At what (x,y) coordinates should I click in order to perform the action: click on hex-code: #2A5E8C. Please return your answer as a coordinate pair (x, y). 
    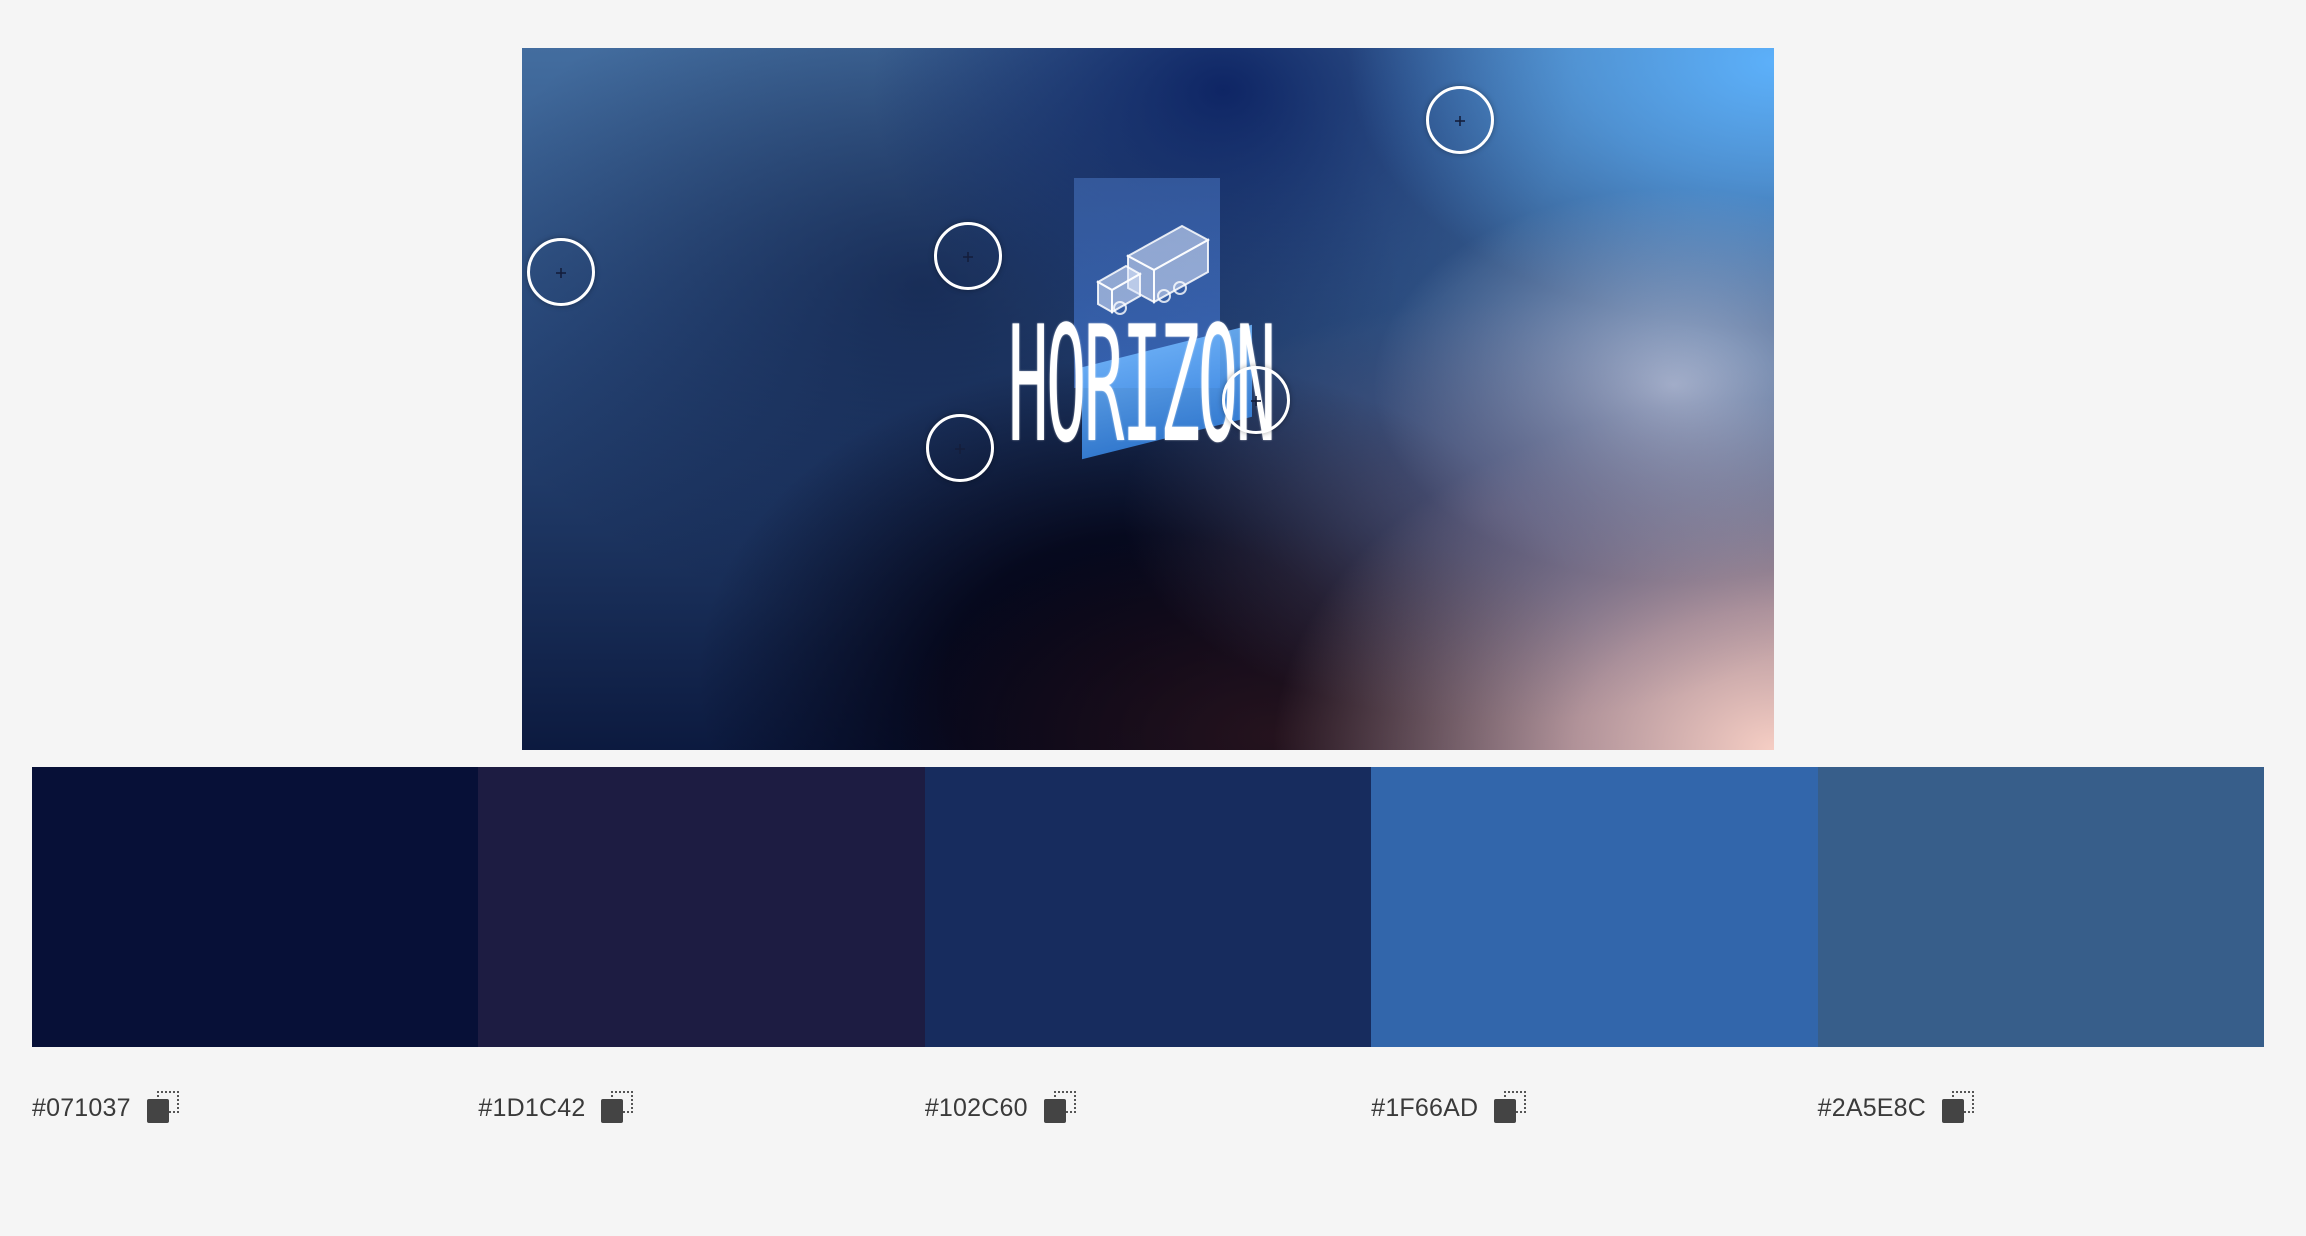
    Looking at the image, I should click on (1872, 1108).